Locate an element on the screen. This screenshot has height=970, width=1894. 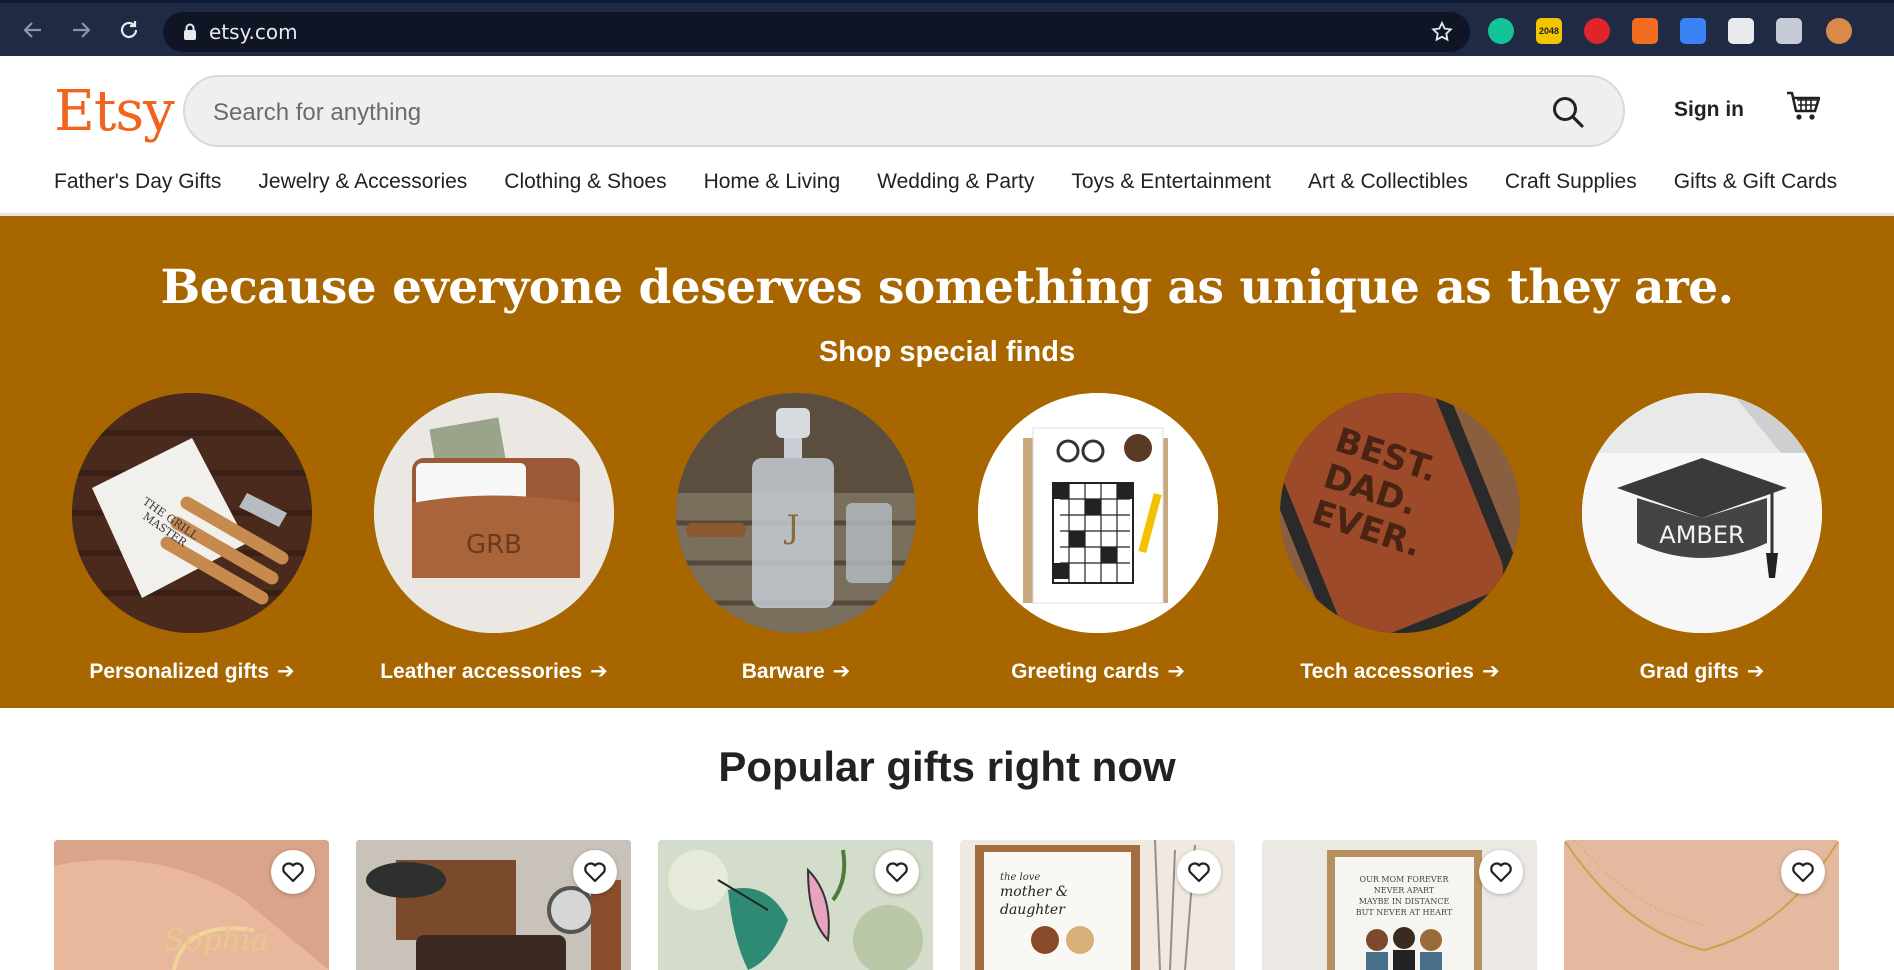
wallet-monogram: GRB is located at coordinates (494, 545).